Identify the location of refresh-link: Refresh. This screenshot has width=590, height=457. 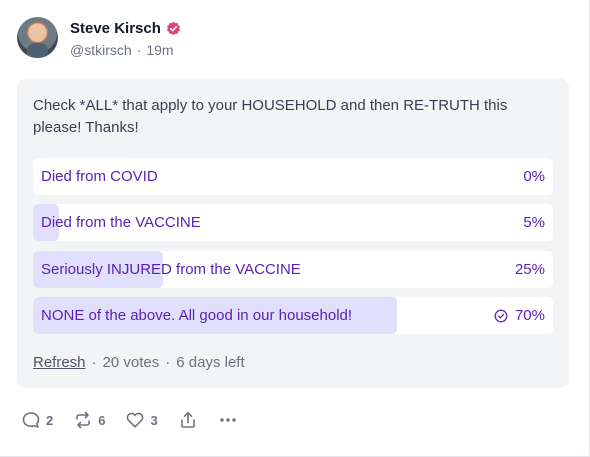
(59, 362).